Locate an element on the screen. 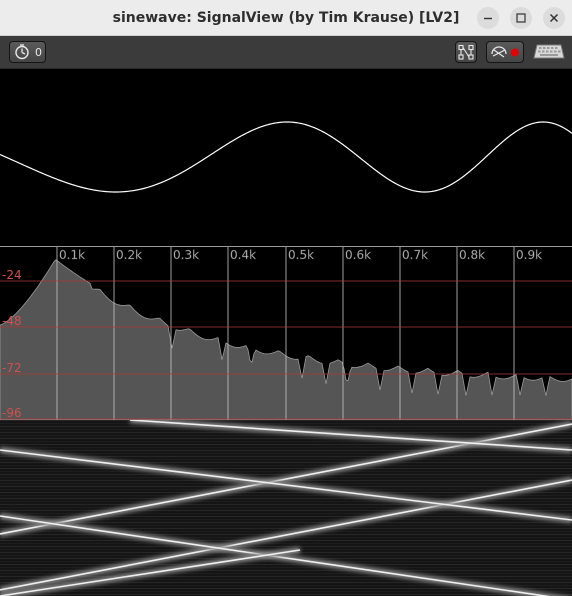 The width and height of the screenshot is (572, 596). frequency-label: 0.7k is located at coordinates (415, 255).